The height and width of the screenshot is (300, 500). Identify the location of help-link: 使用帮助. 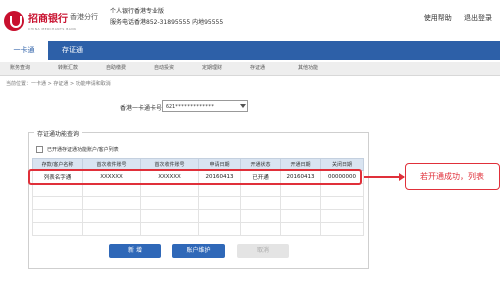
(438, 18).